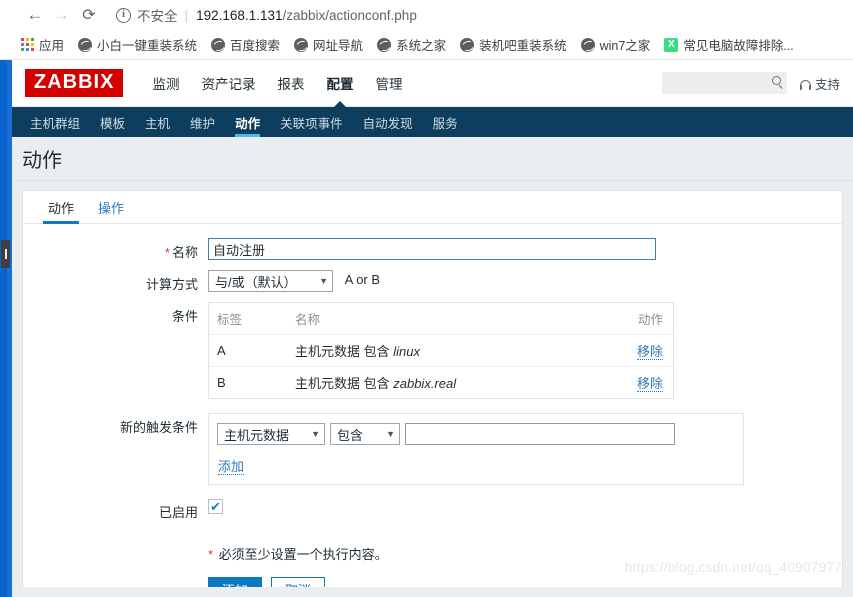 Image resolution: width=853 pixels, height=597 pixels. What do you see at coordinates (27, 44) in the screenshot?
I see `apps-grid-icon` at bounding box center [27, 44].